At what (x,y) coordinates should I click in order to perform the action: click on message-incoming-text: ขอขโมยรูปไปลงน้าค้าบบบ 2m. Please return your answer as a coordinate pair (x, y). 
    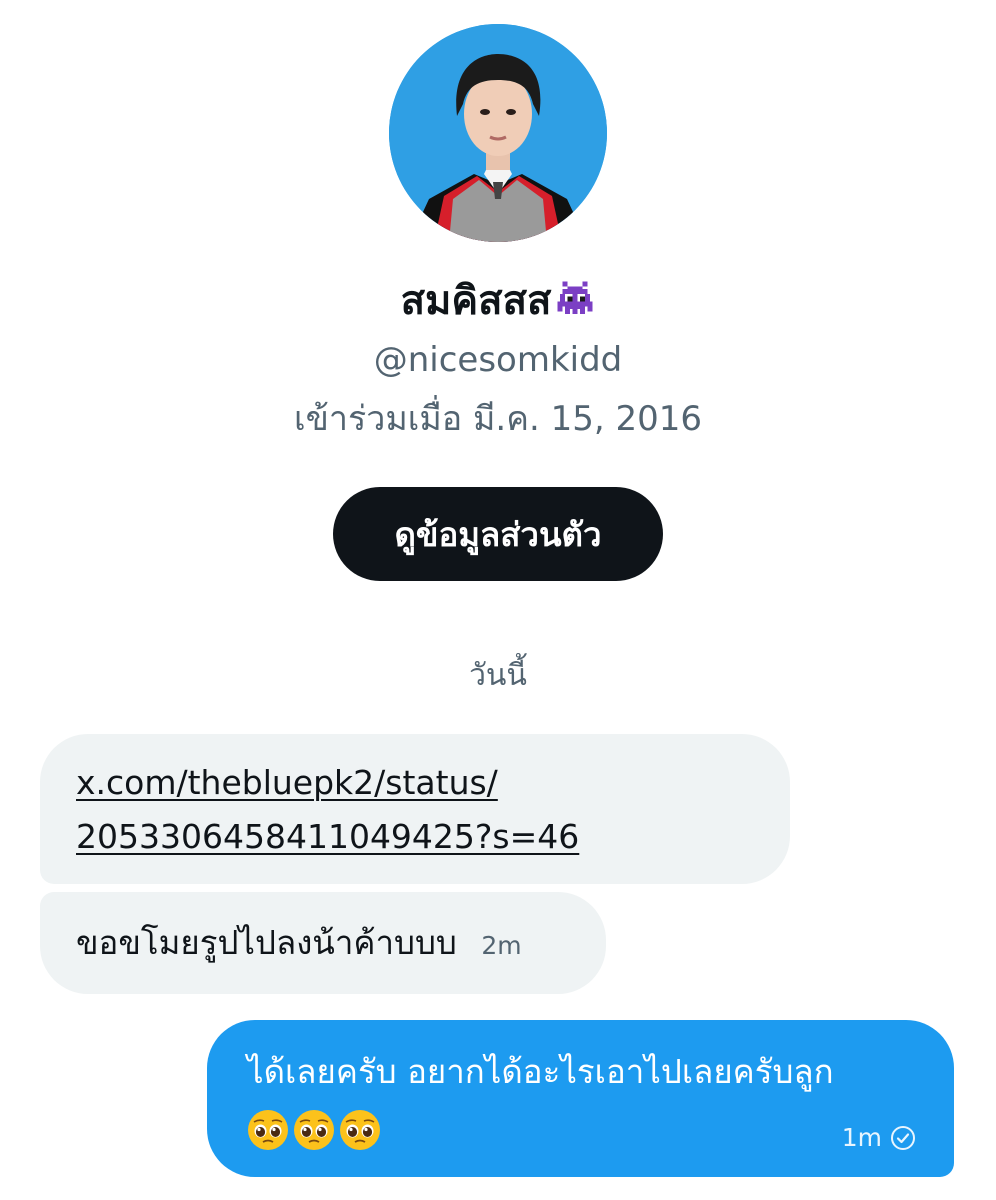
    Looking at the image, I should click on (323, 943).